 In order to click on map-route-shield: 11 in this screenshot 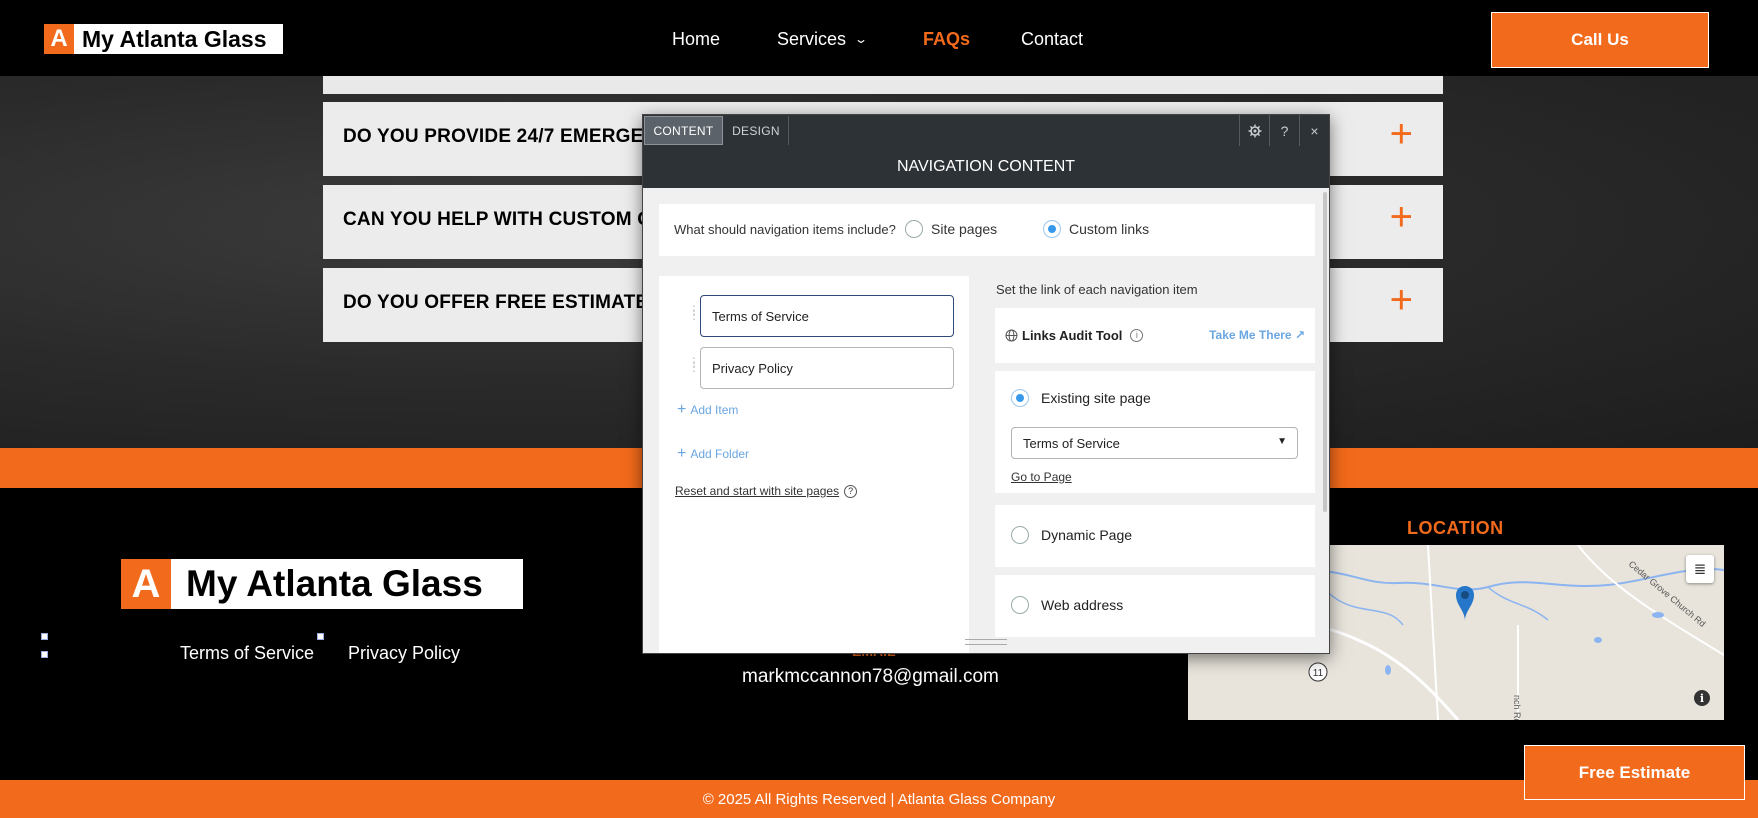, I will do `click(1318, 673)`.